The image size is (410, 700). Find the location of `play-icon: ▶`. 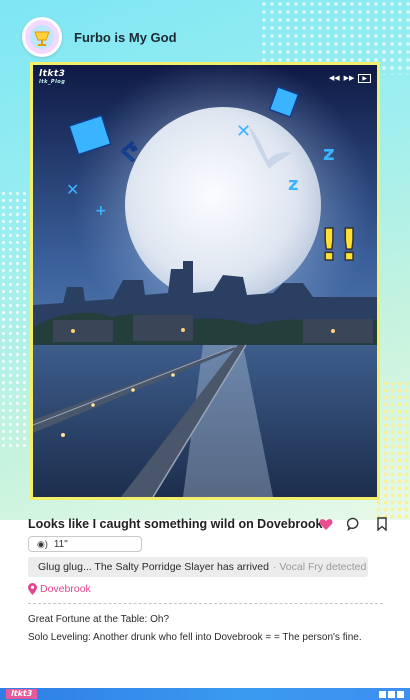

play-icon: ▶ is located at coordinates (364, 78).